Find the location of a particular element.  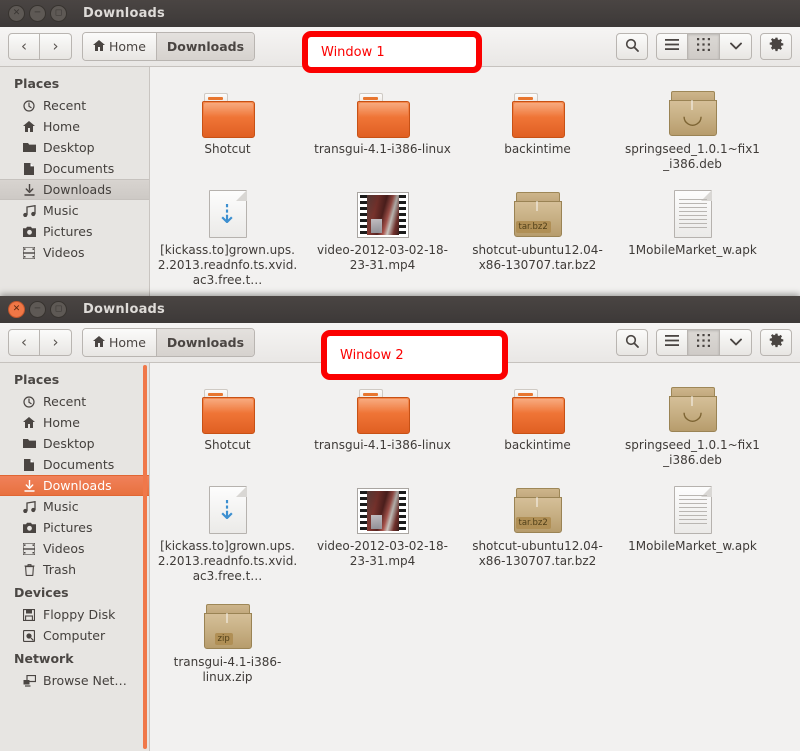

deb-package-icon: ◡ is located at coordinates (693, 405).